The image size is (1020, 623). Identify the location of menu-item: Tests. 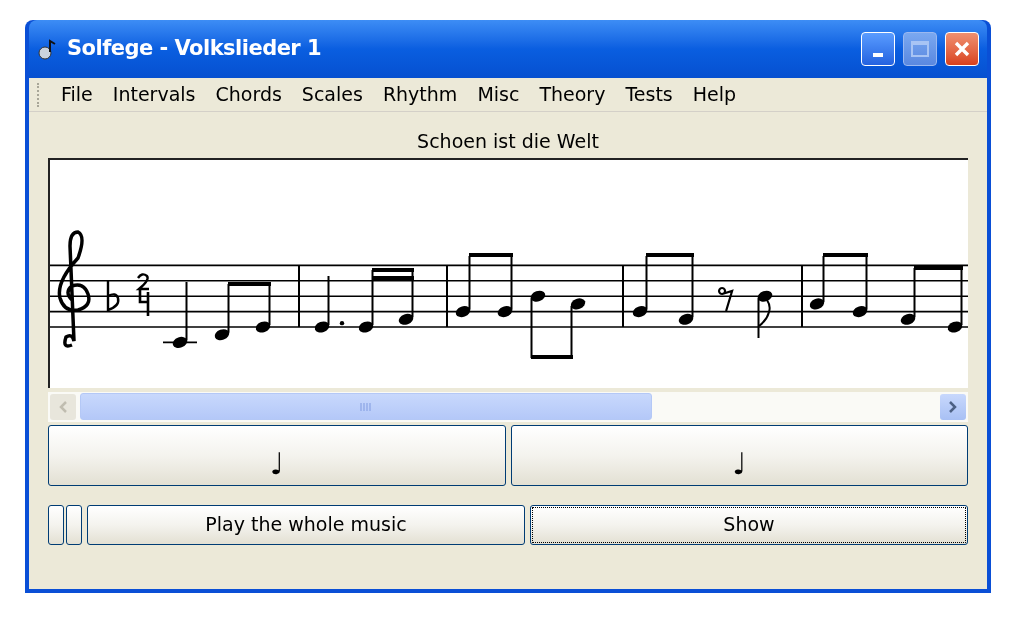
(649, 94).